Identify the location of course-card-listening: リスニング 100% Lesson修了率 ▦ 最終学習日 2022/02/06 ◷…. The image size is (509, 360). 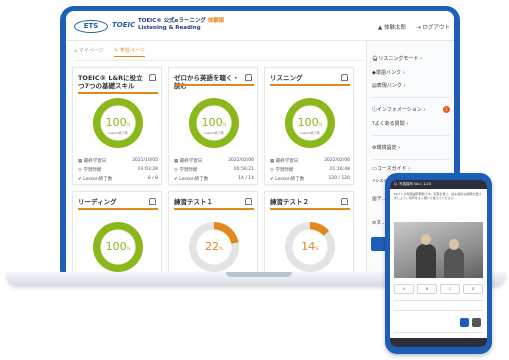
(309, 126).